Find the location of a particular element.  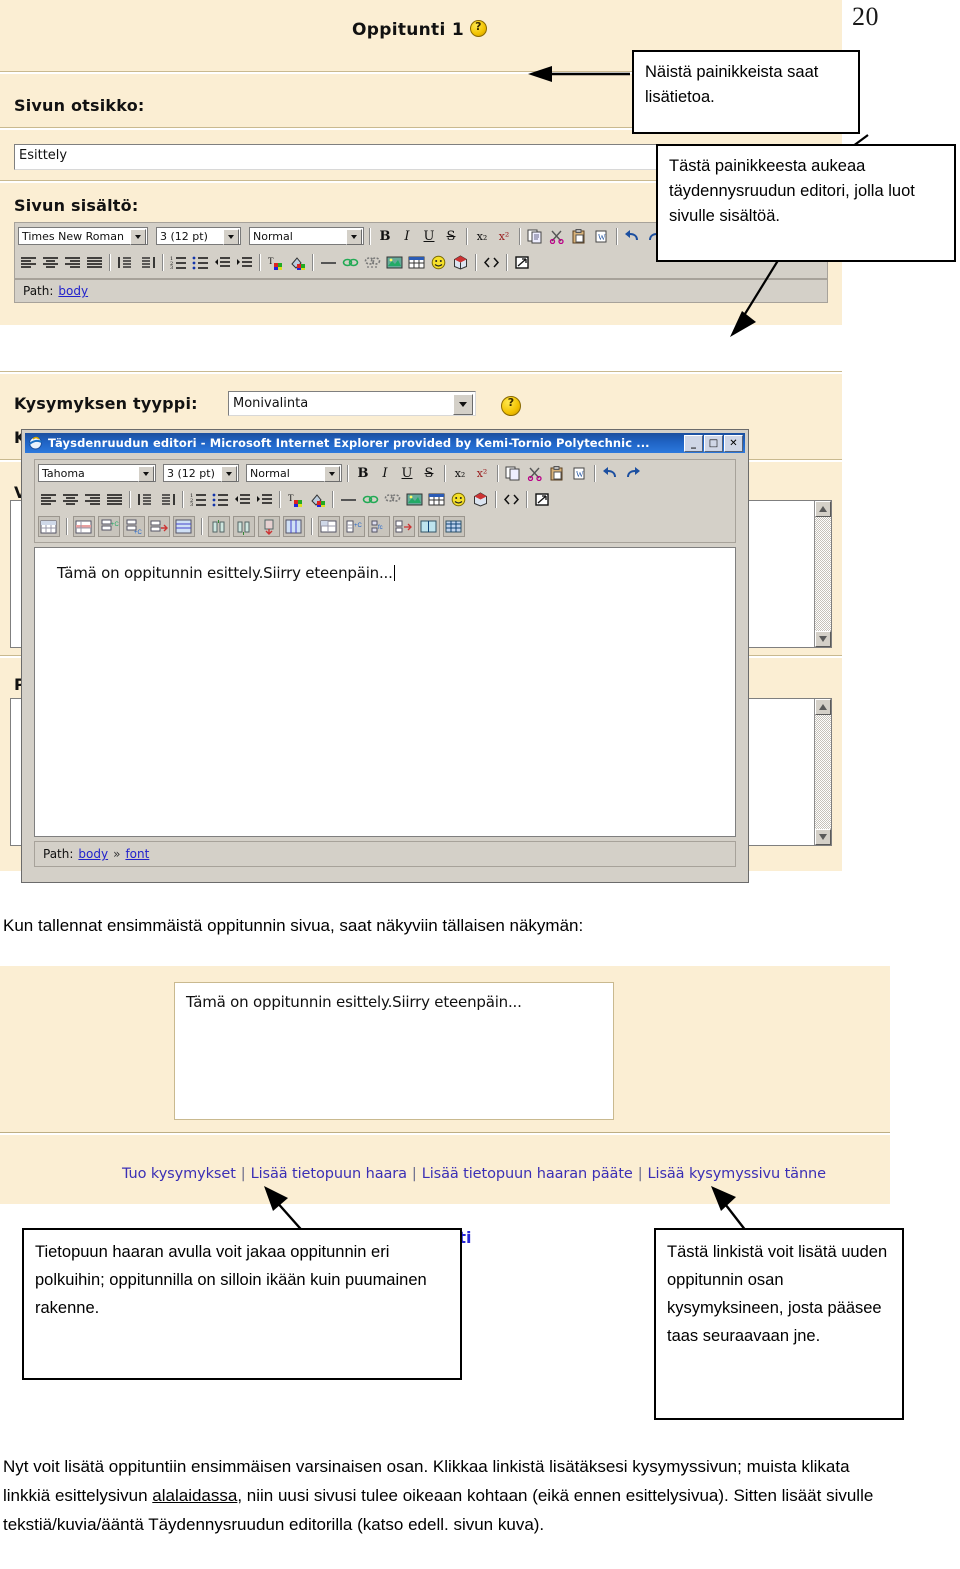

paste-word-icon: W is located at coordinates (579, 473).